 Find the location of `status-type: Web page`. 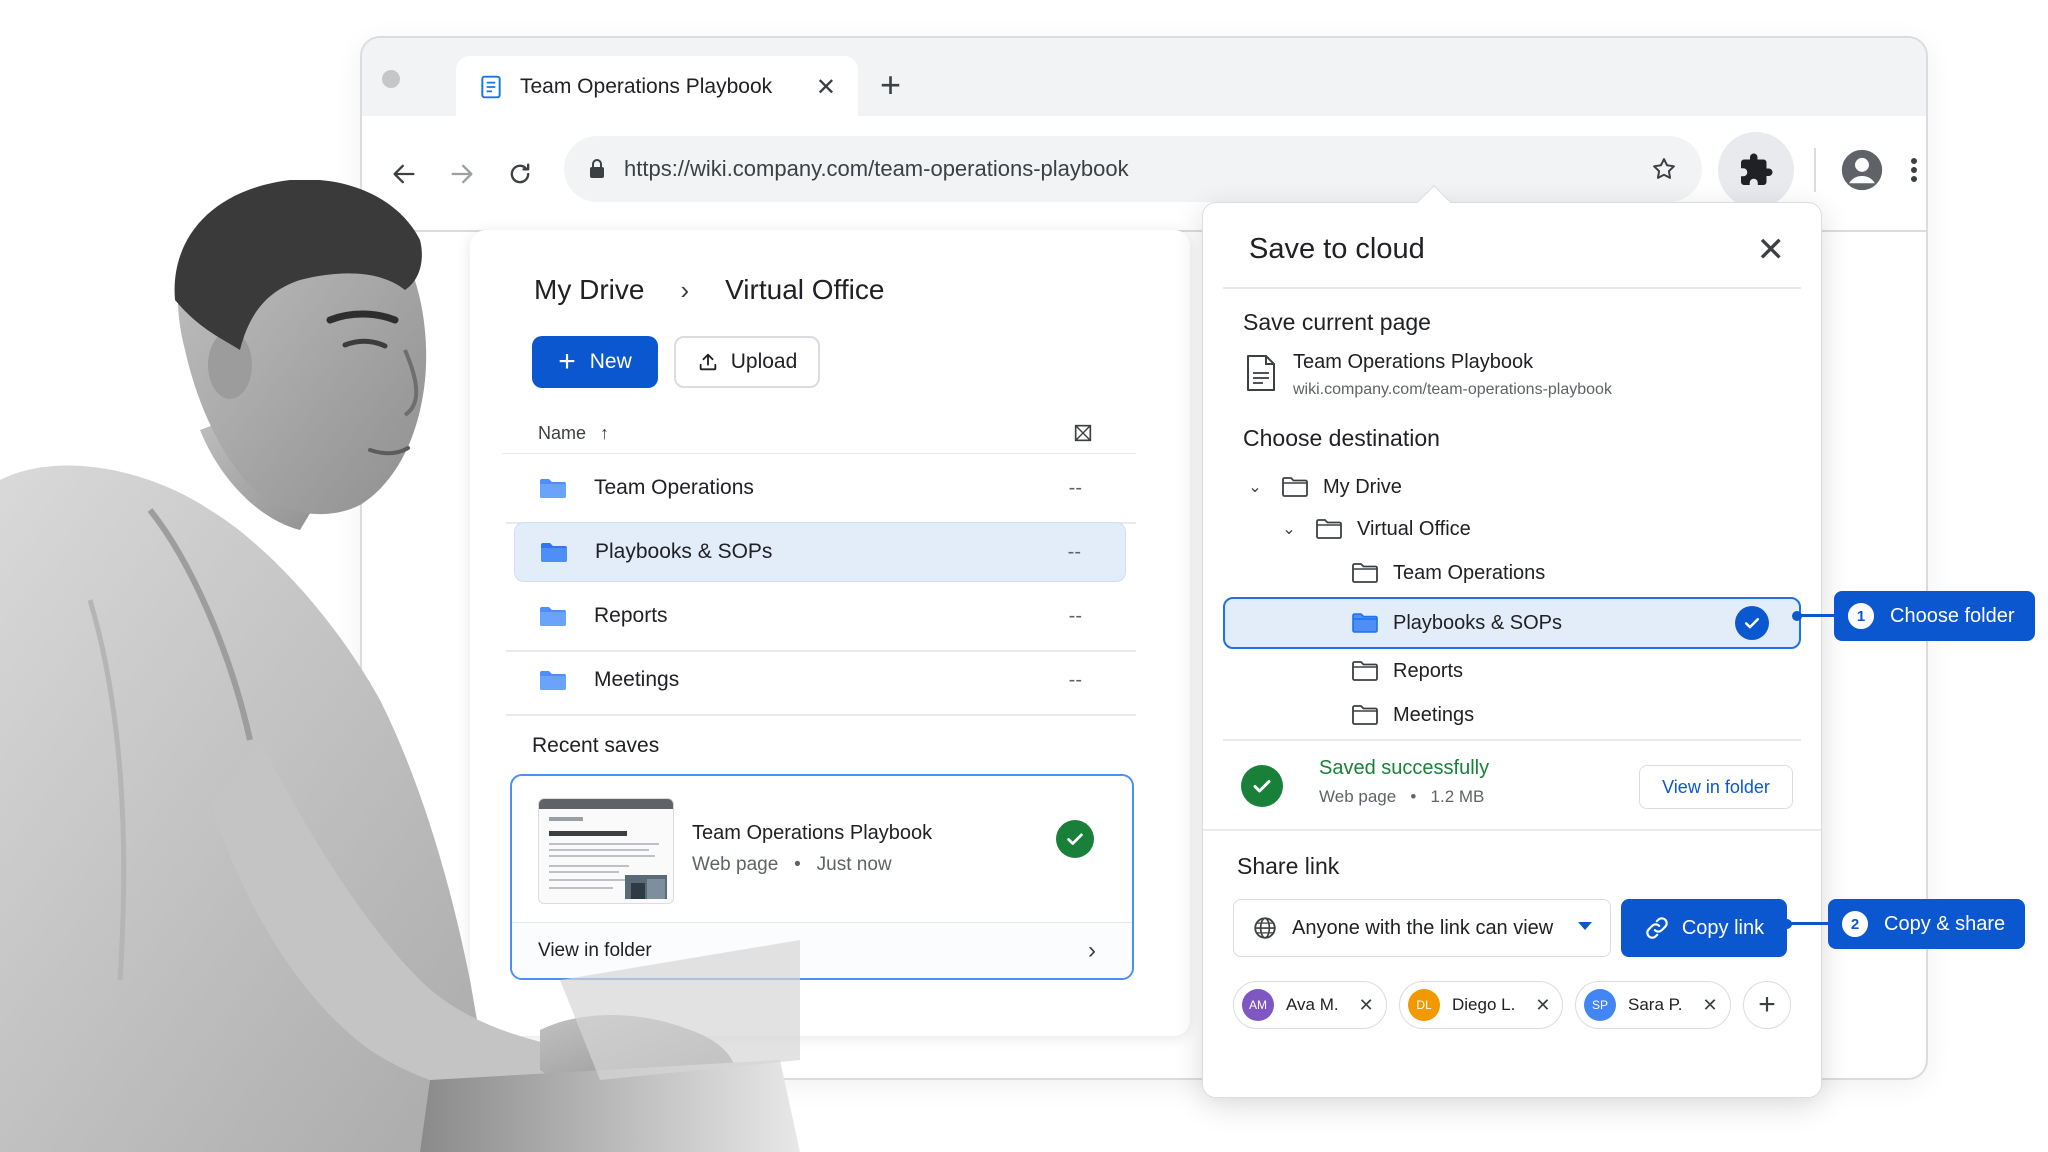

status-type: Web page is located at coordinates (1358, 796).